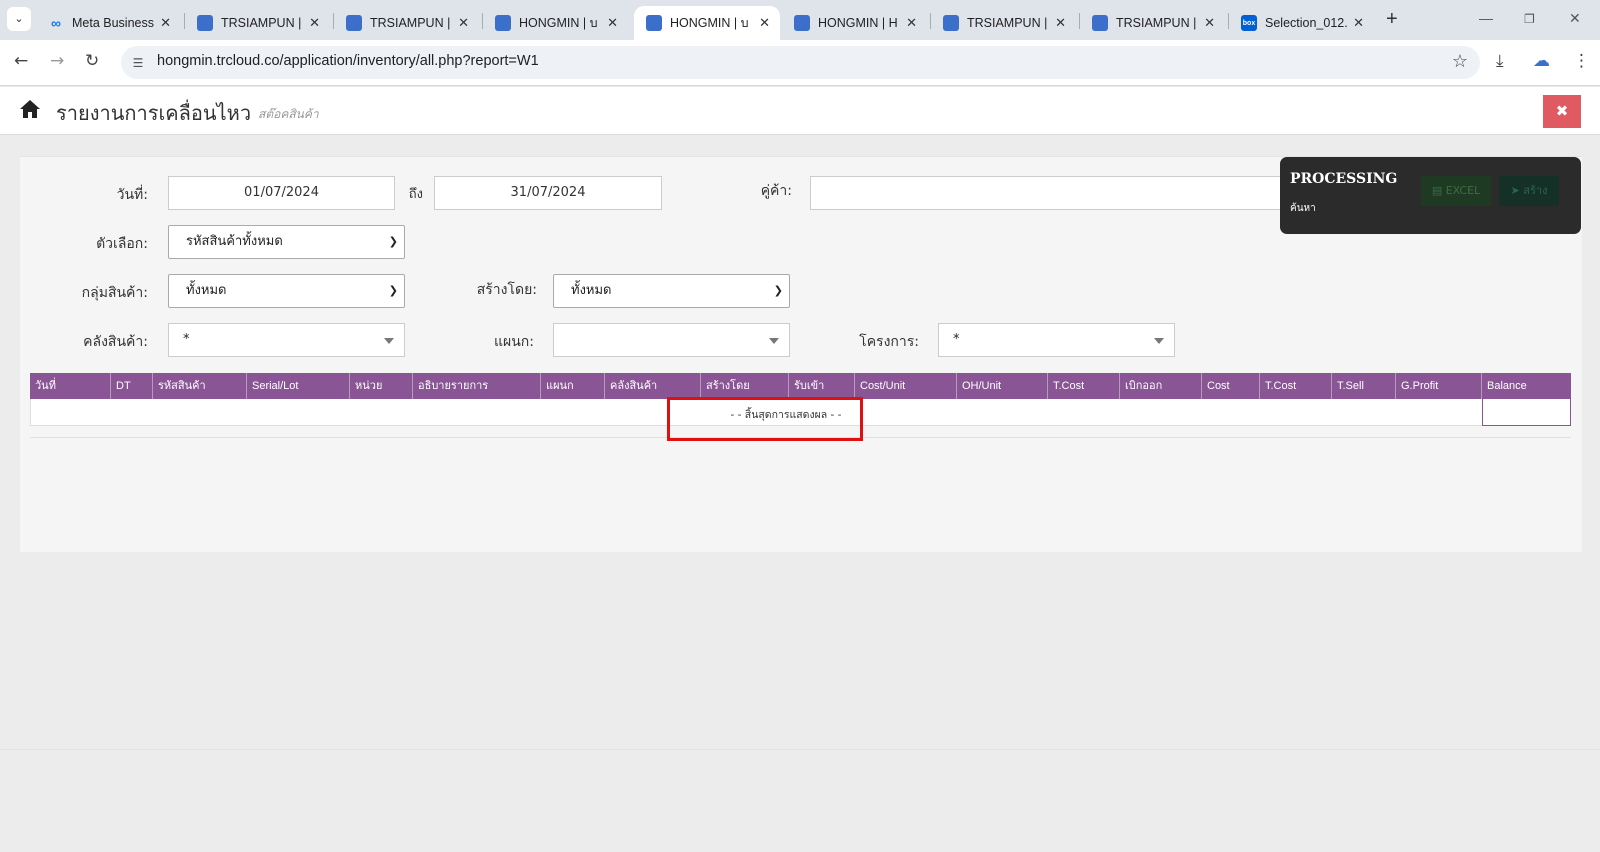 Image resolution: width=1600 pixels, height=852 pixels. What do you see at coordinates (707, 23) in the screenshot?
I see `browser-tab-active: HONGMIN | บ ✕` at bounding box center [707, 23].